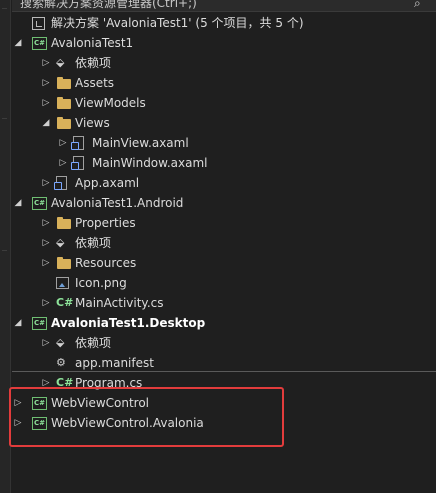 Image resolution: width=436 pixels, height=493 pixels. Describe the element at coordinates (106, 263) in the screenshot. I see `tree-item-label: Resources` at that location.